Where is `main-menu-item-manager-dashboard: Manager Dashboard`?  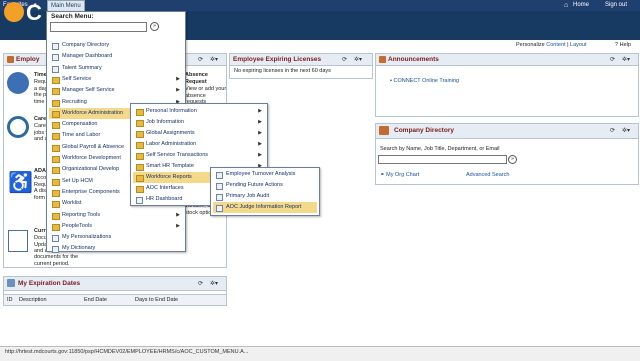 main-menu-item-manager-dashboard: Manager Dashboard is located at coordinates (116, 56).